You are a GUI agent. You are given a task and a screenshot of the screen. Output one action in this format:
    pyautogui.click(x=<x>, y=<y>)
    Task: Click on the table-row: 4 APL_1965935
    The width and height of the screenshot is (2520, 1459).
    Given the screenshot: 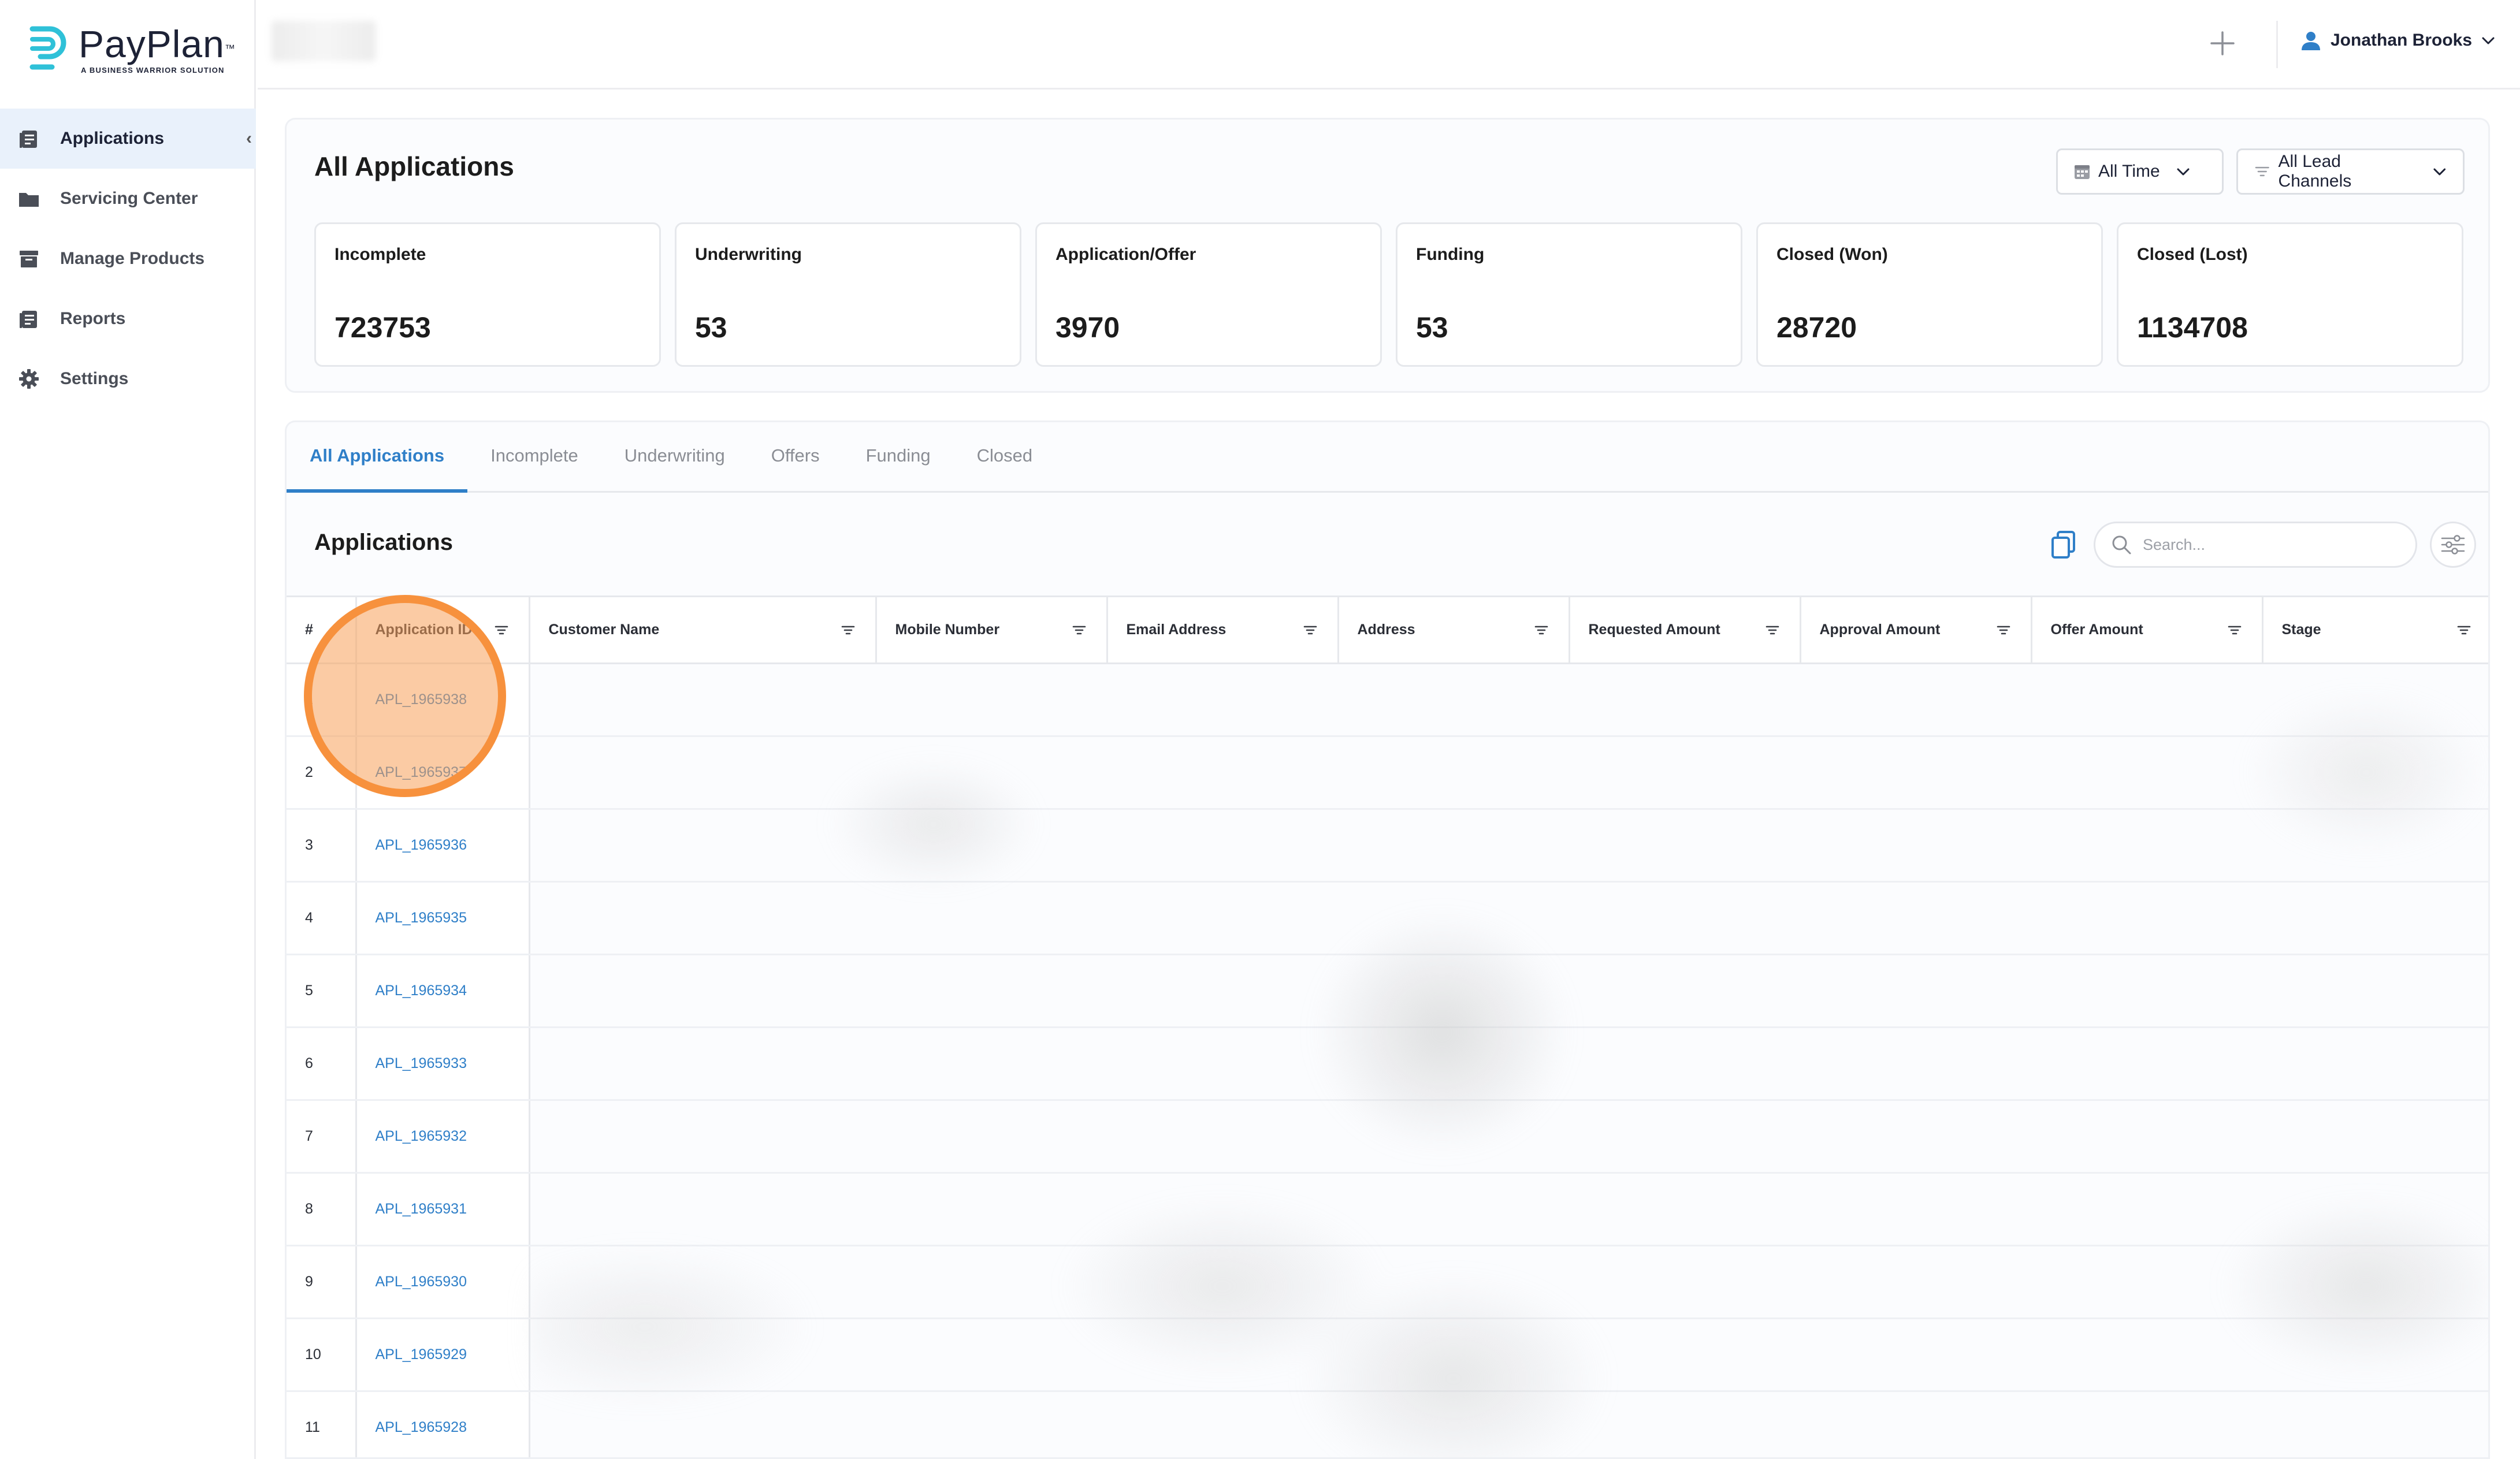 What is the action you would take?
    pyautogui.click(x=1387, y=918)
    